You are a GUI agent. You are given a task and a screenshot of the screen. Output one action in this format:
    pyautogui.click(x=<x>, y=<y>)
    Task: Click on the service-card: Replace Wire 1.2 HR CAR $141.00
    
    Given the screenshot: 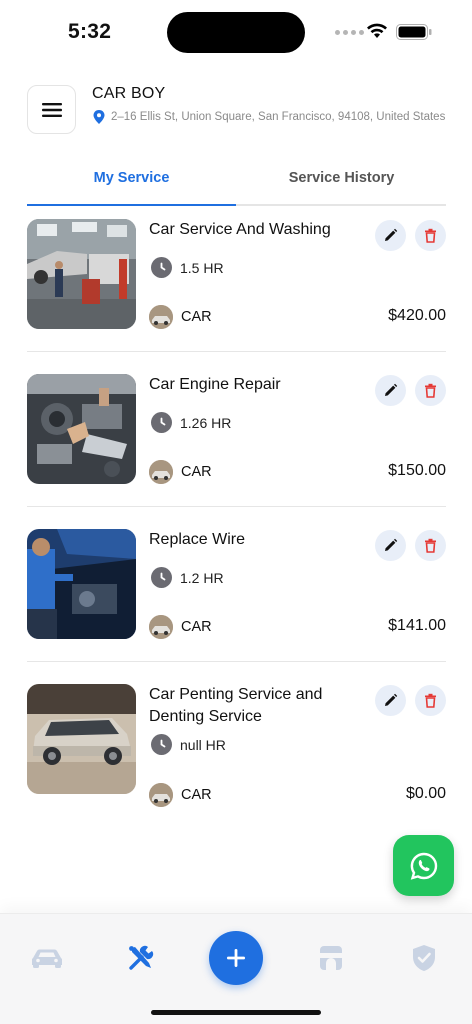 What is the action you would take?
    pyautogui.click(x=236, y=584)
    